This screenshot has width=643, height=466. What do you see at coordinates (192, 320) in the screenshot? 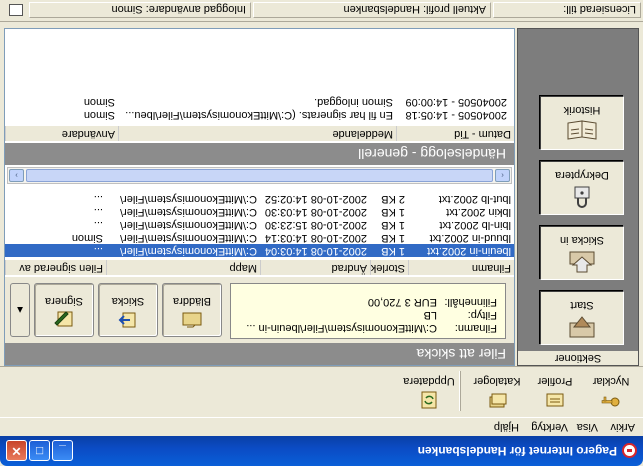
I see `browse-folder-icon` at bounding box center [192, 320].